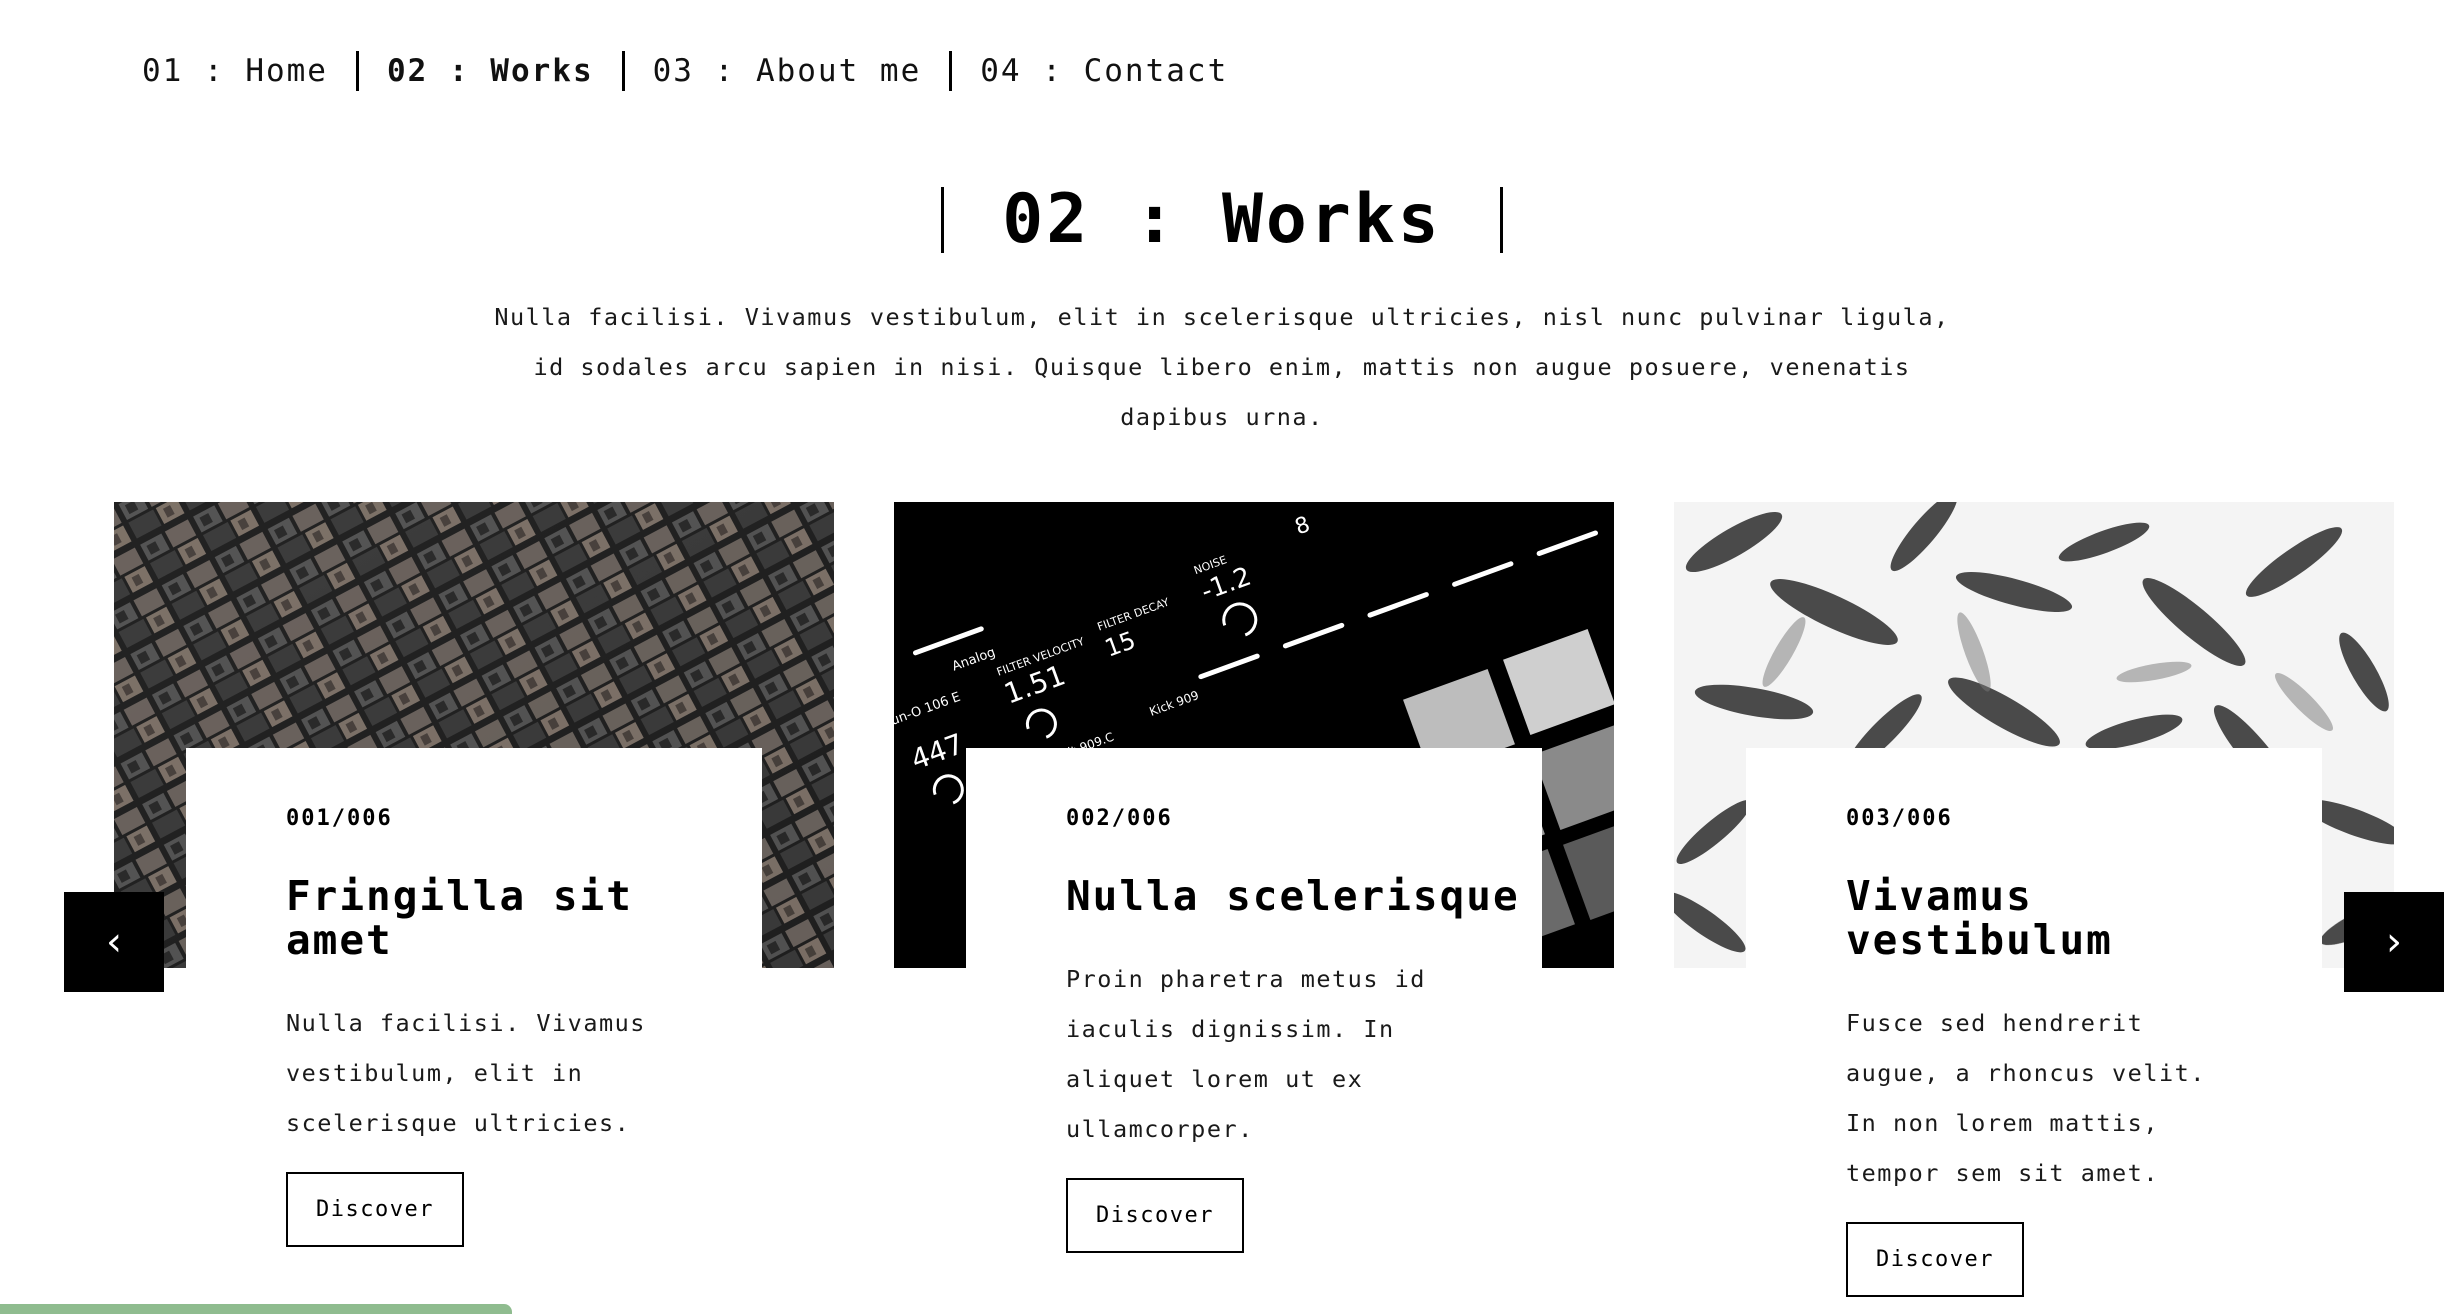 This screenshot has width=2444, height=1314. I want to click on card-index: 003/006, so click(1899, 818).